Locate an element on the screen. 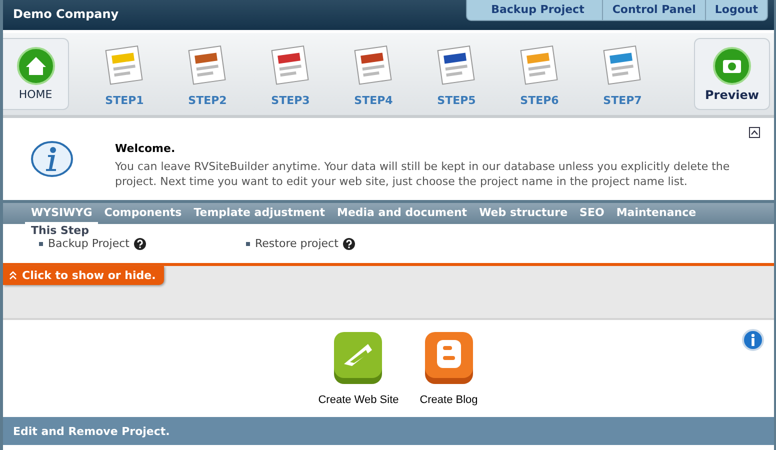  menu-tab: Maintenance is located at coordinates (656, 213).